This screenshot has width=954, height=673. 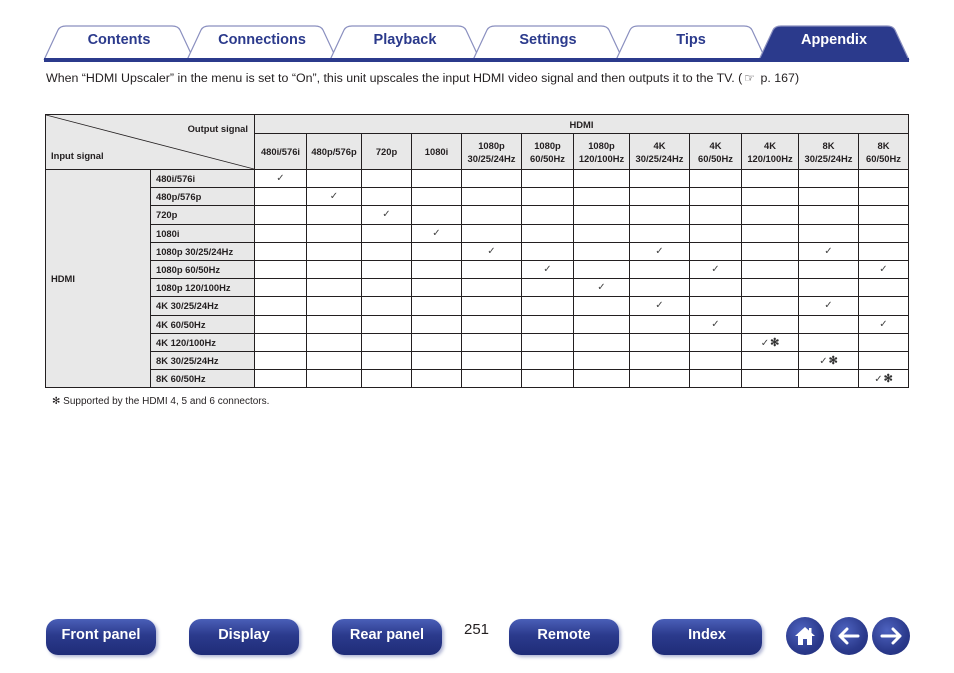 I want to click on column-header-line1: 4K, so click(x=659, y=145).